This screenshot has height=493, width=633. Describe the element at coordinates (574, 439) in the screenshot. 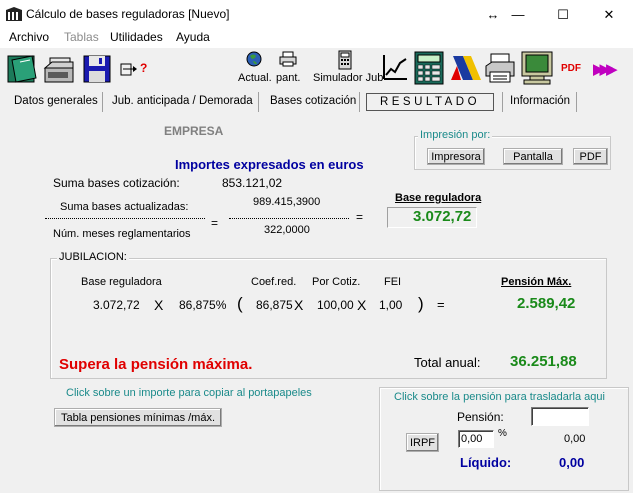

I see `irpf-amount: 0,00` at that location.